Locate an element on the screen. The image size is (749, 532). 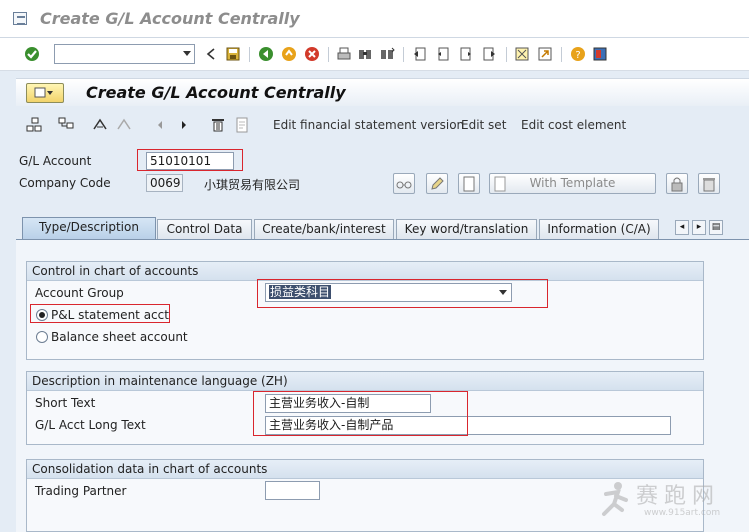
exit-icon is located at coordinates (289, 54).